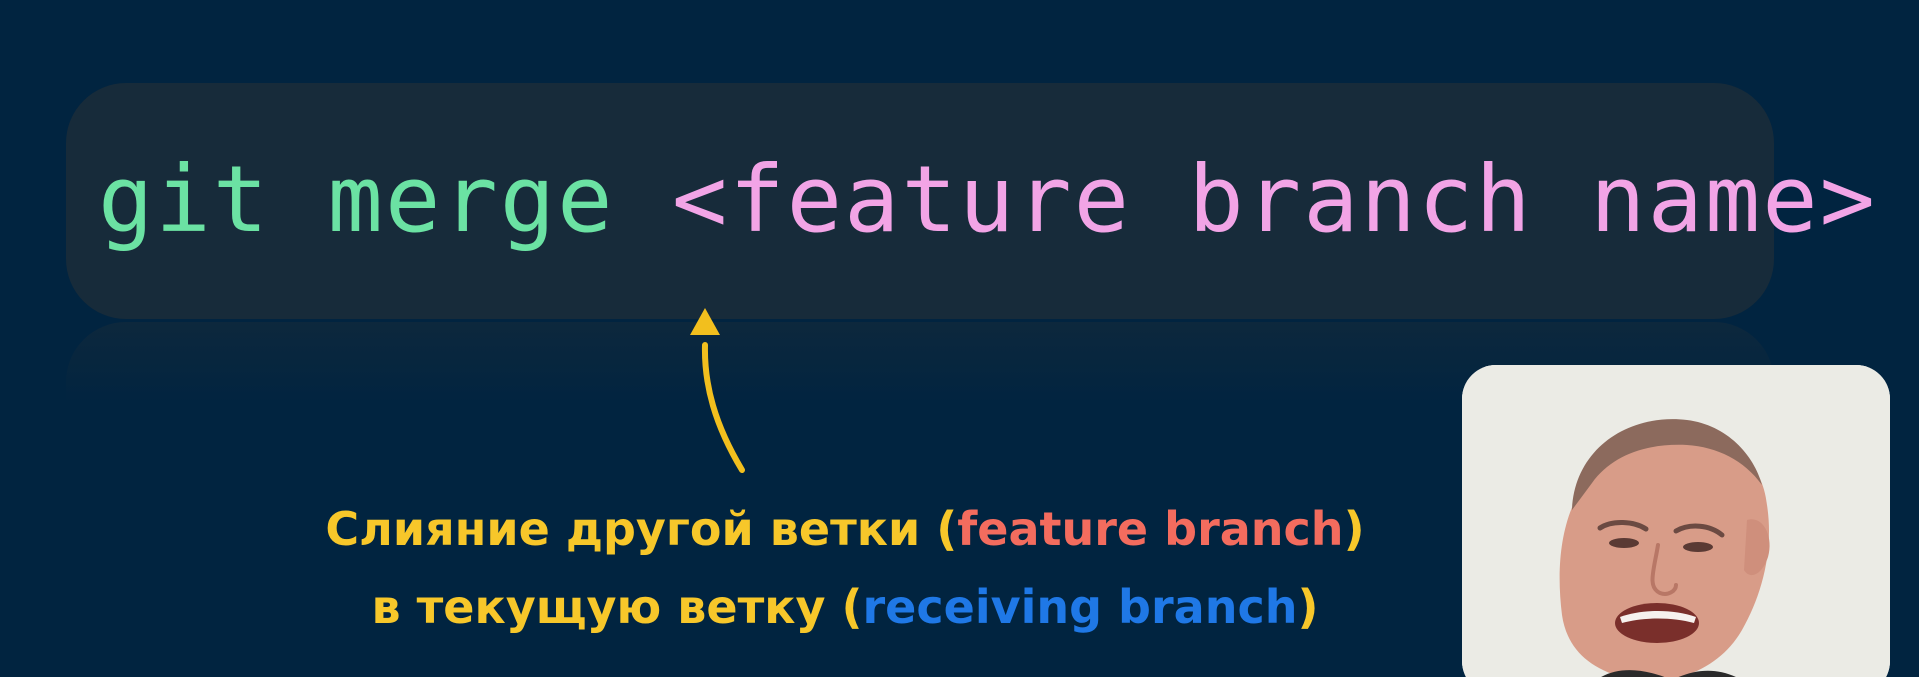 Image resolution: width=1919 pixels, height=677 pixels. I want to click on caption-line-2-prefix: в текущую ветку (, so click(617, 607).